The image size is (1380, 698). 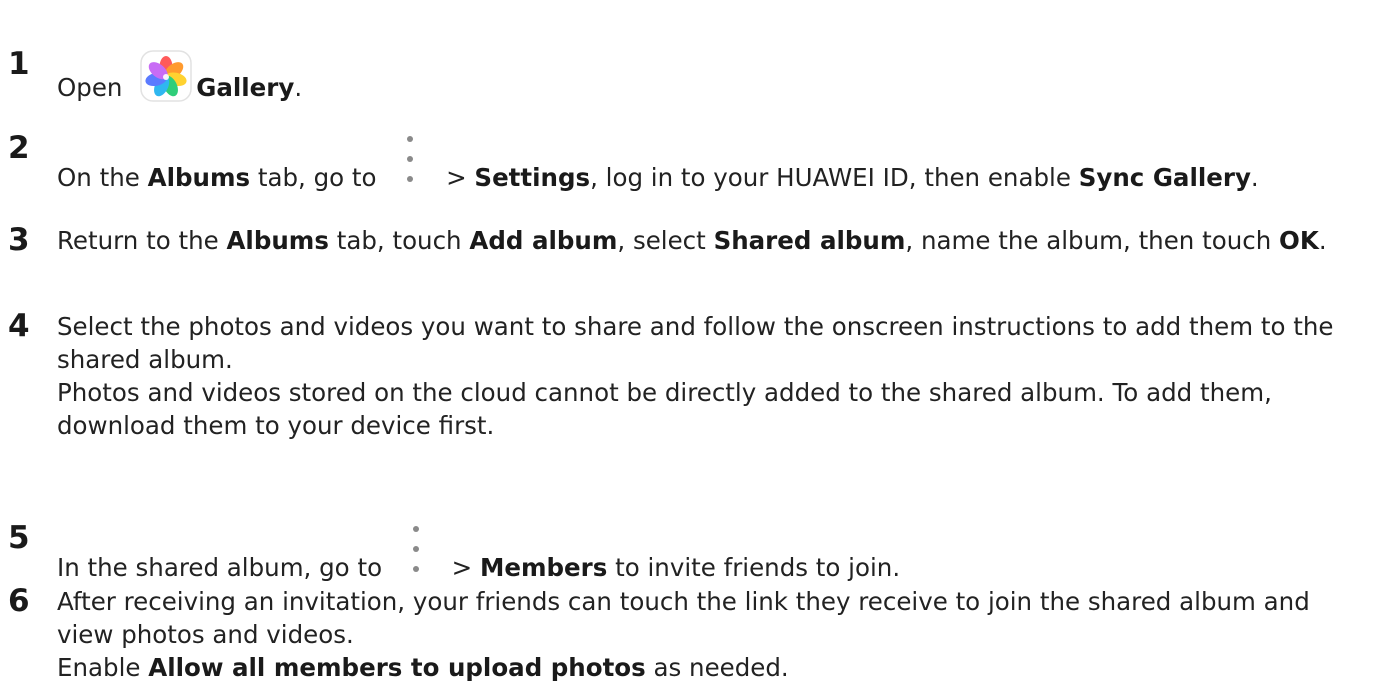 What do you see at coordinates (19, 148) in the screenshot?
I see `step-number: 2` at bounding box center [19, 148].